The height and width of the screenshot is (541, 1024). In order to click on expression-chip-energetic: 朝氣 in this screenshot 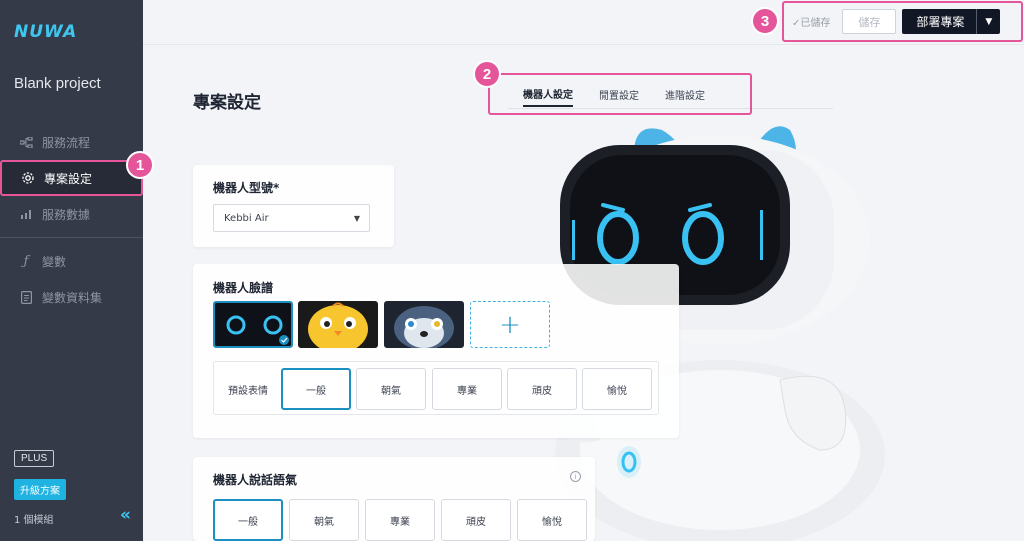, I will do `click(391, 389)`.